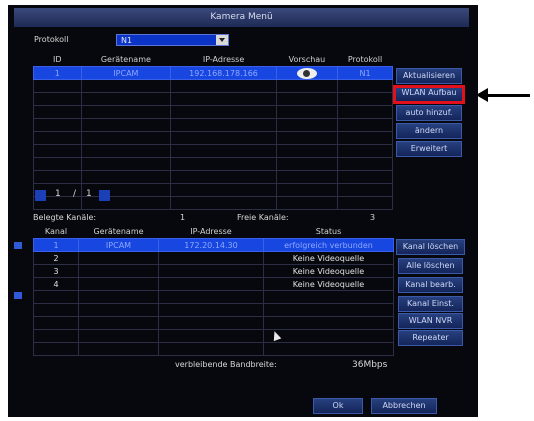 Image resolution: width=534 pixels, height=421 pixels. Describe the element at coordinates (183, 217) in the screenshot. I see `used-channels-value: 1` at that location.